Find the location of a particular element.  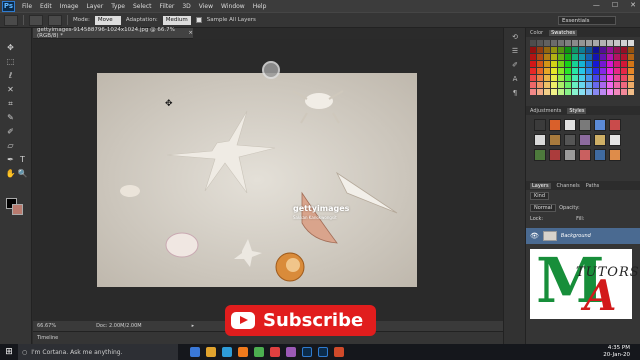

maximize-button: ☐ is located at coordinates (615, 5).